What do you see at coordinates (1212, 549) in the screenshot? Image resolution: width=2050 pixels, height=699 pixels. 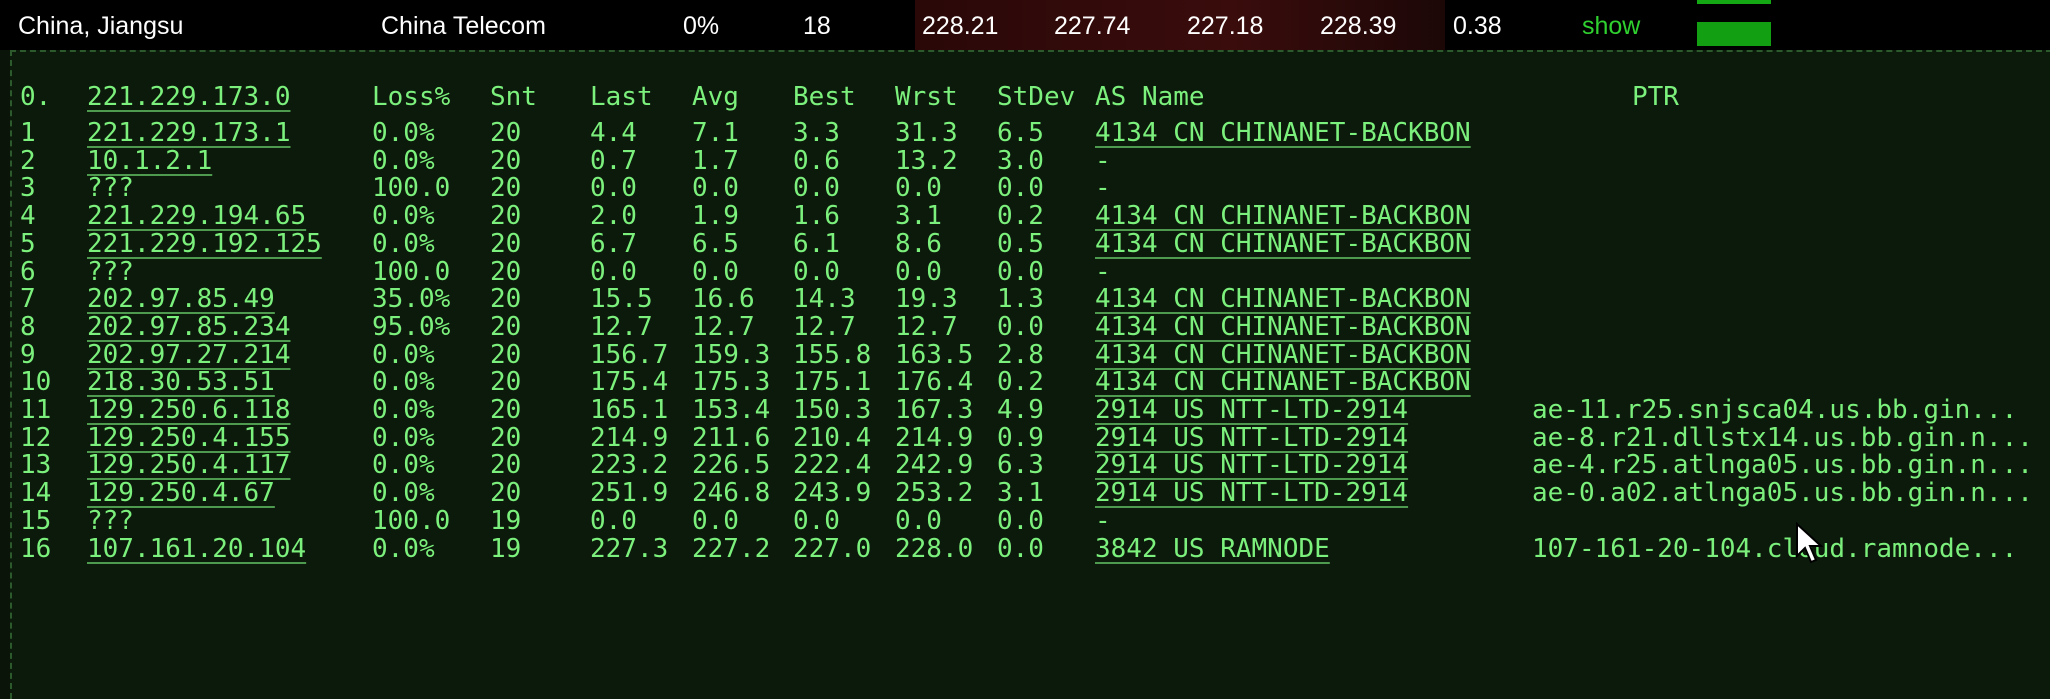 I see `hop-as-name: 3842 US RAMNODE` at bounding box center [1212, 549].